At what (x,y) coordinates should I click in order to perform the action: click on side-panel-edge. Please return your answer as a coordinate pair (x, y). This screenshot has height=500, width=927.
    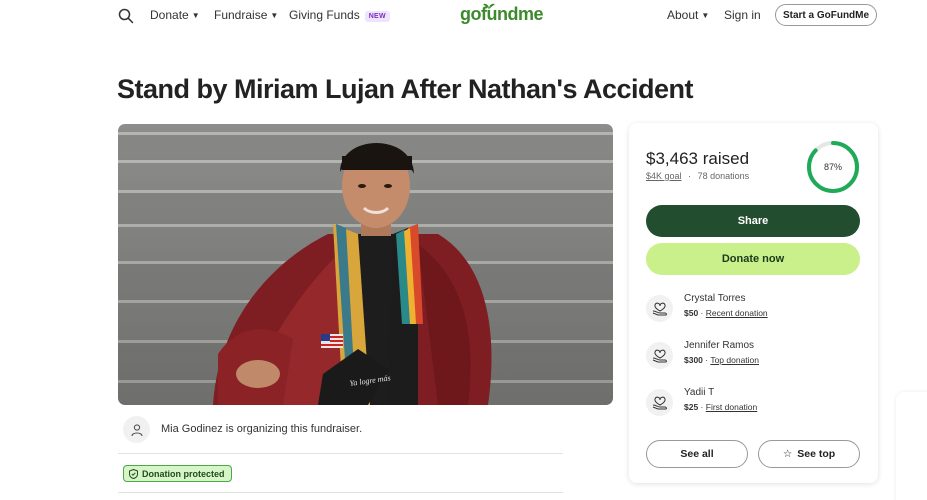
    Looking at the image, I should click on (911, 446).